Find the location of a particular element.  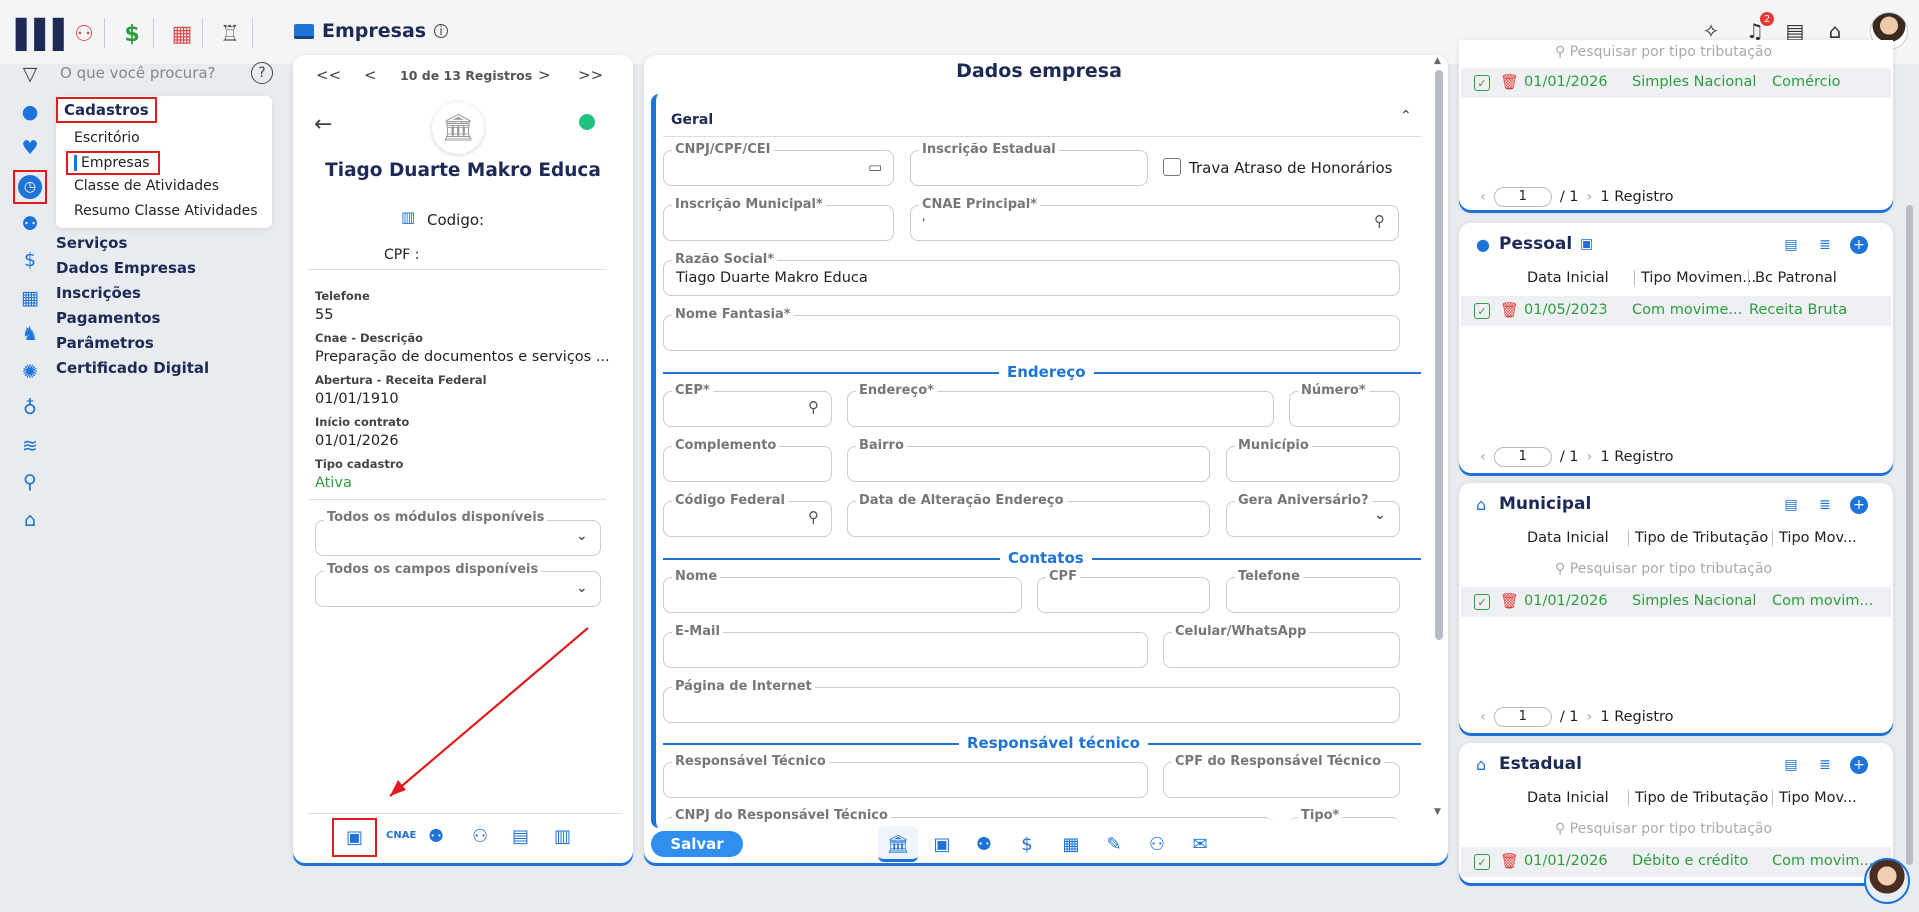

right-scrollbar is located at coordinates (1909, 535).